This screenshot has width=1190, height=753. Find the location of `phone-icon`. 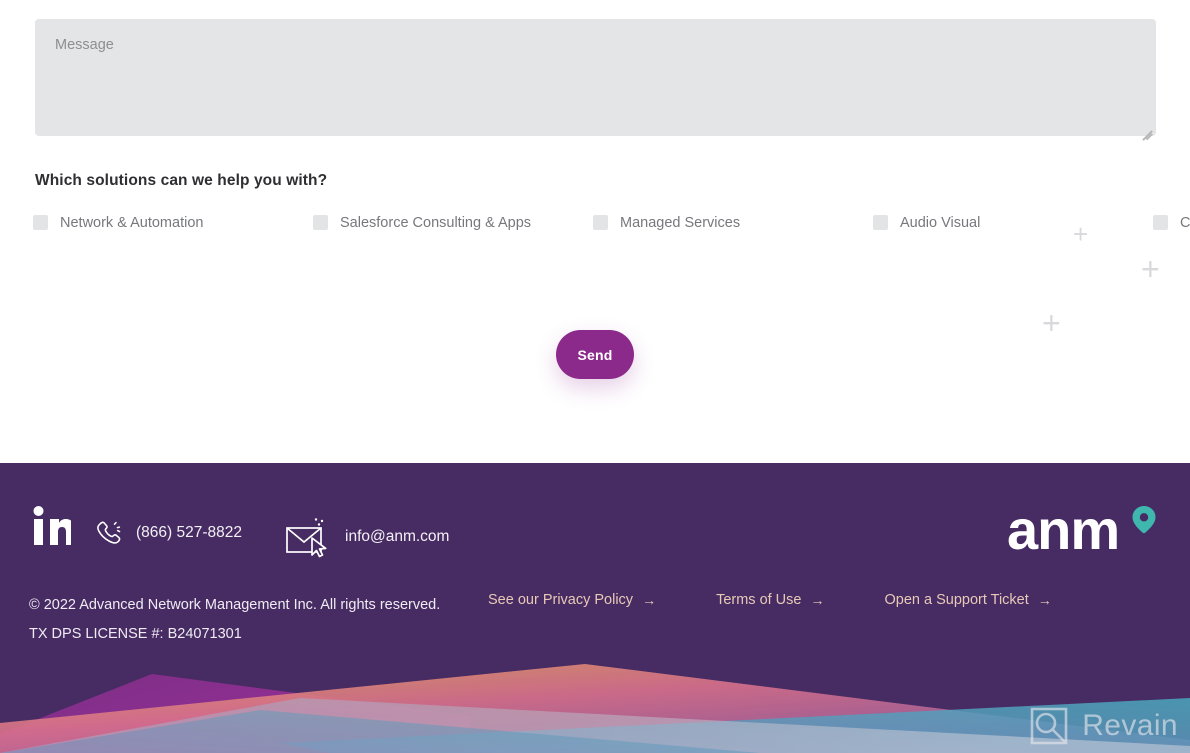

phone-icon is located at coordinates (109, 532).